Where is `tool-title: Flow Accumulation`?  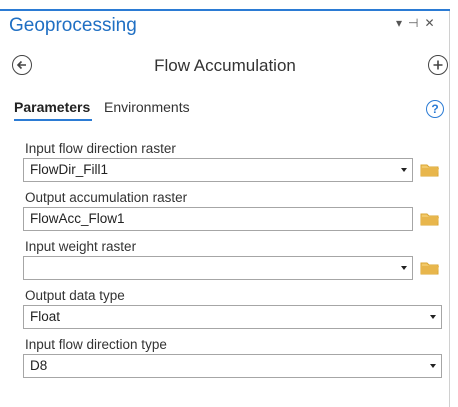
tool-title: Flow Accumulation is located at coordinates (225, 65).